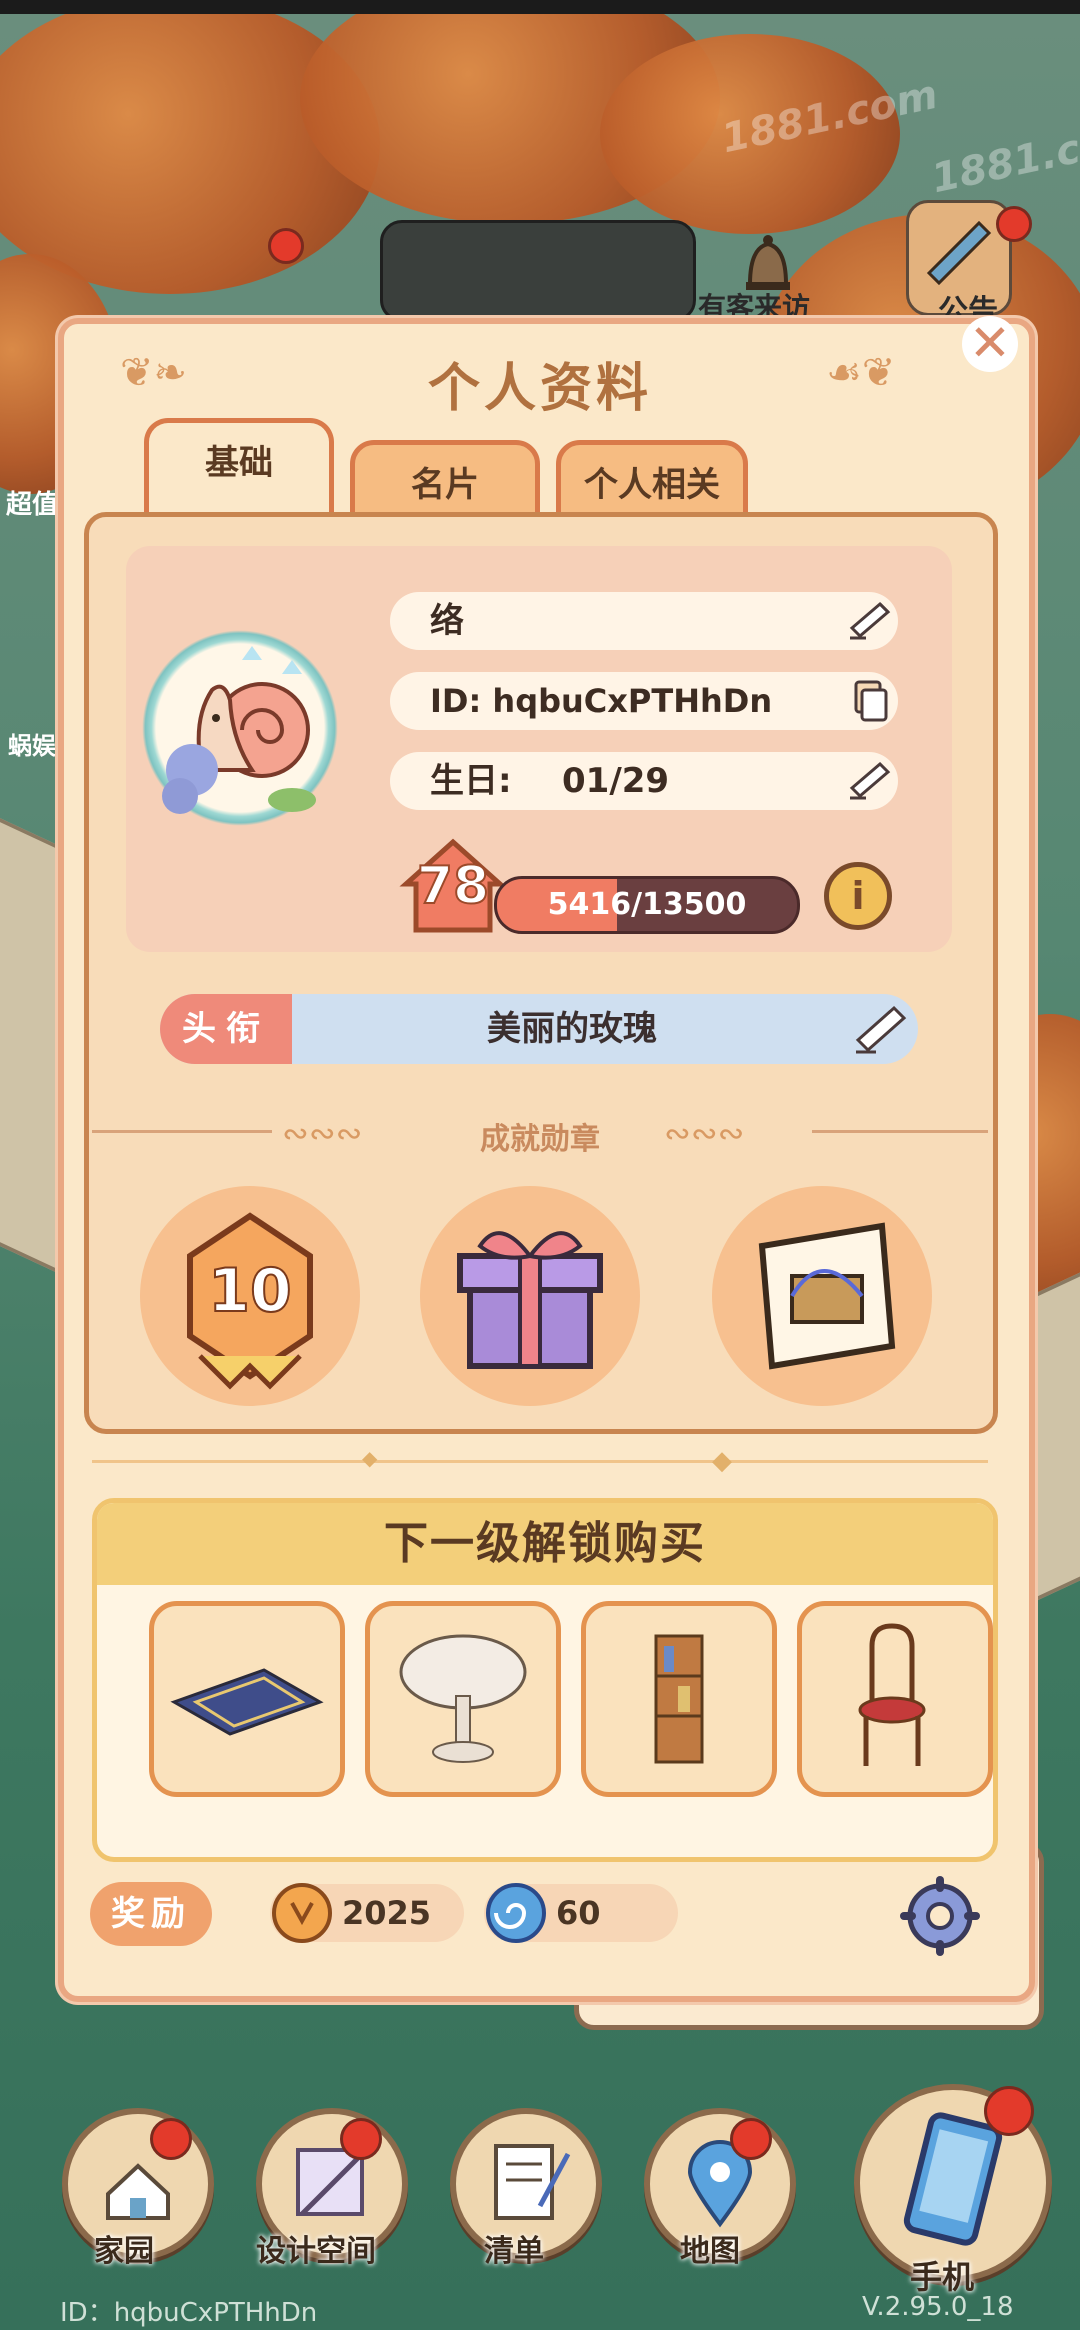 The height and width of the screenshot is (2330, 1080). What do you see at coordinates (616, 781) in the screenshot?
I see `birthday-value: 01/29` at bounding box center [616, 781].